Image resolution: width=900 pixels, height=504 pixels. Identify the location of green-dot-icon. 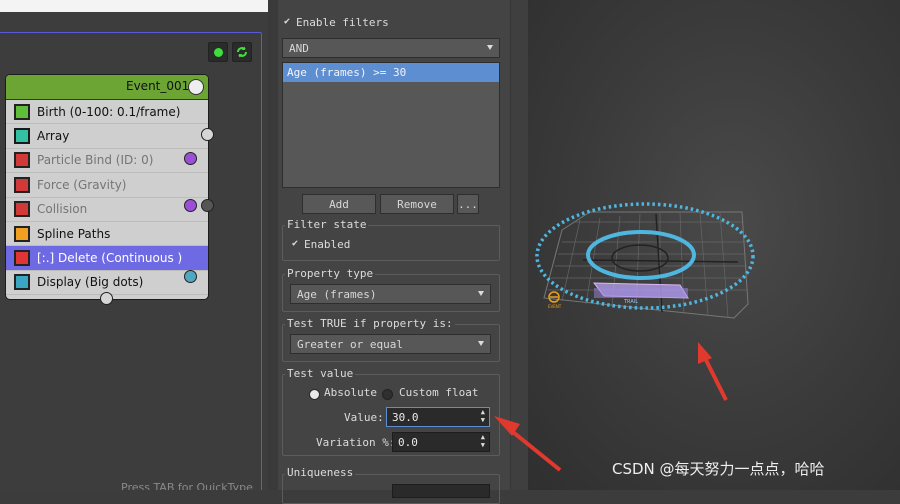
(218, 52).